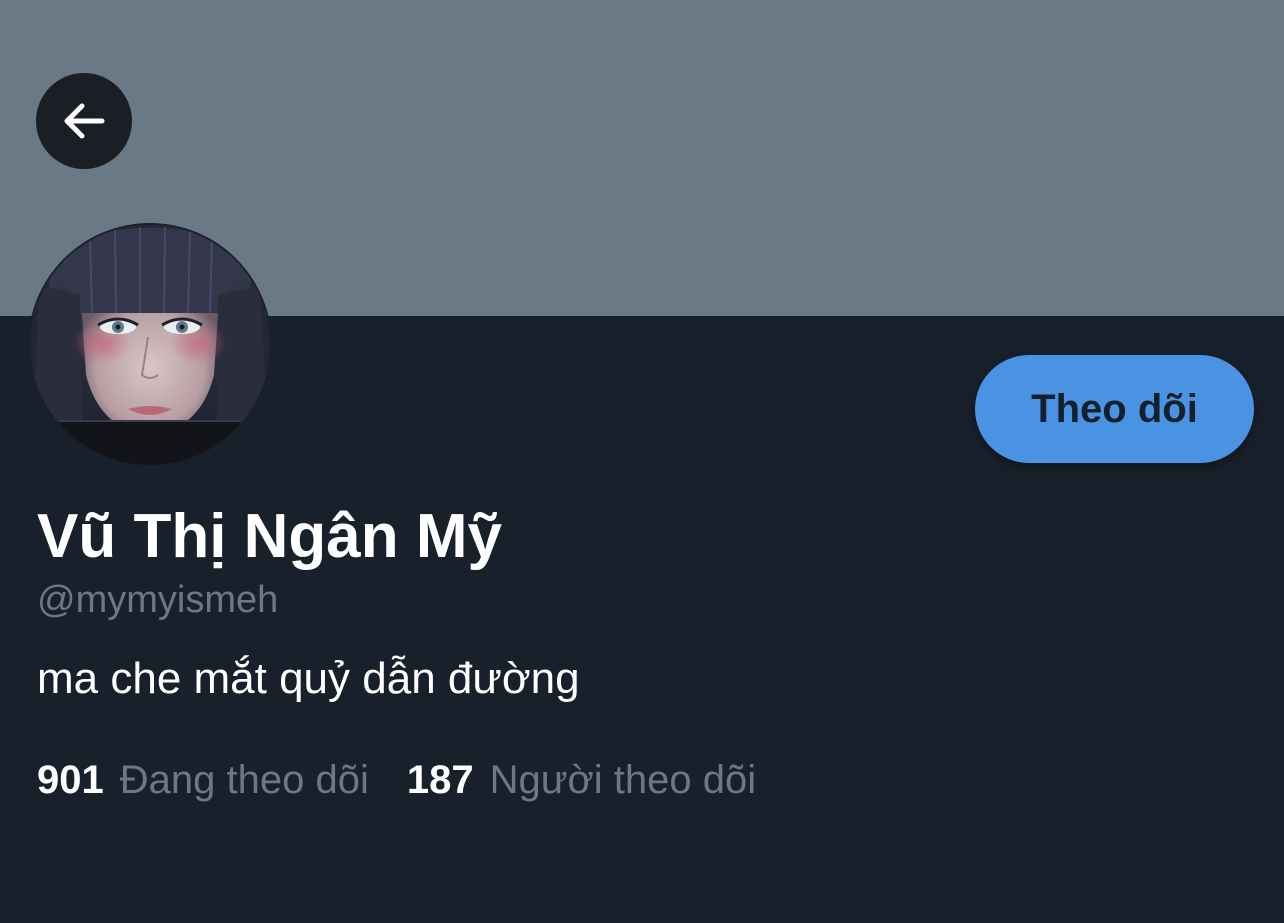 This screenshot has width=1284, height=923. I want to click on following-stat: 901 Đang theo dõi, so click(203, 780).